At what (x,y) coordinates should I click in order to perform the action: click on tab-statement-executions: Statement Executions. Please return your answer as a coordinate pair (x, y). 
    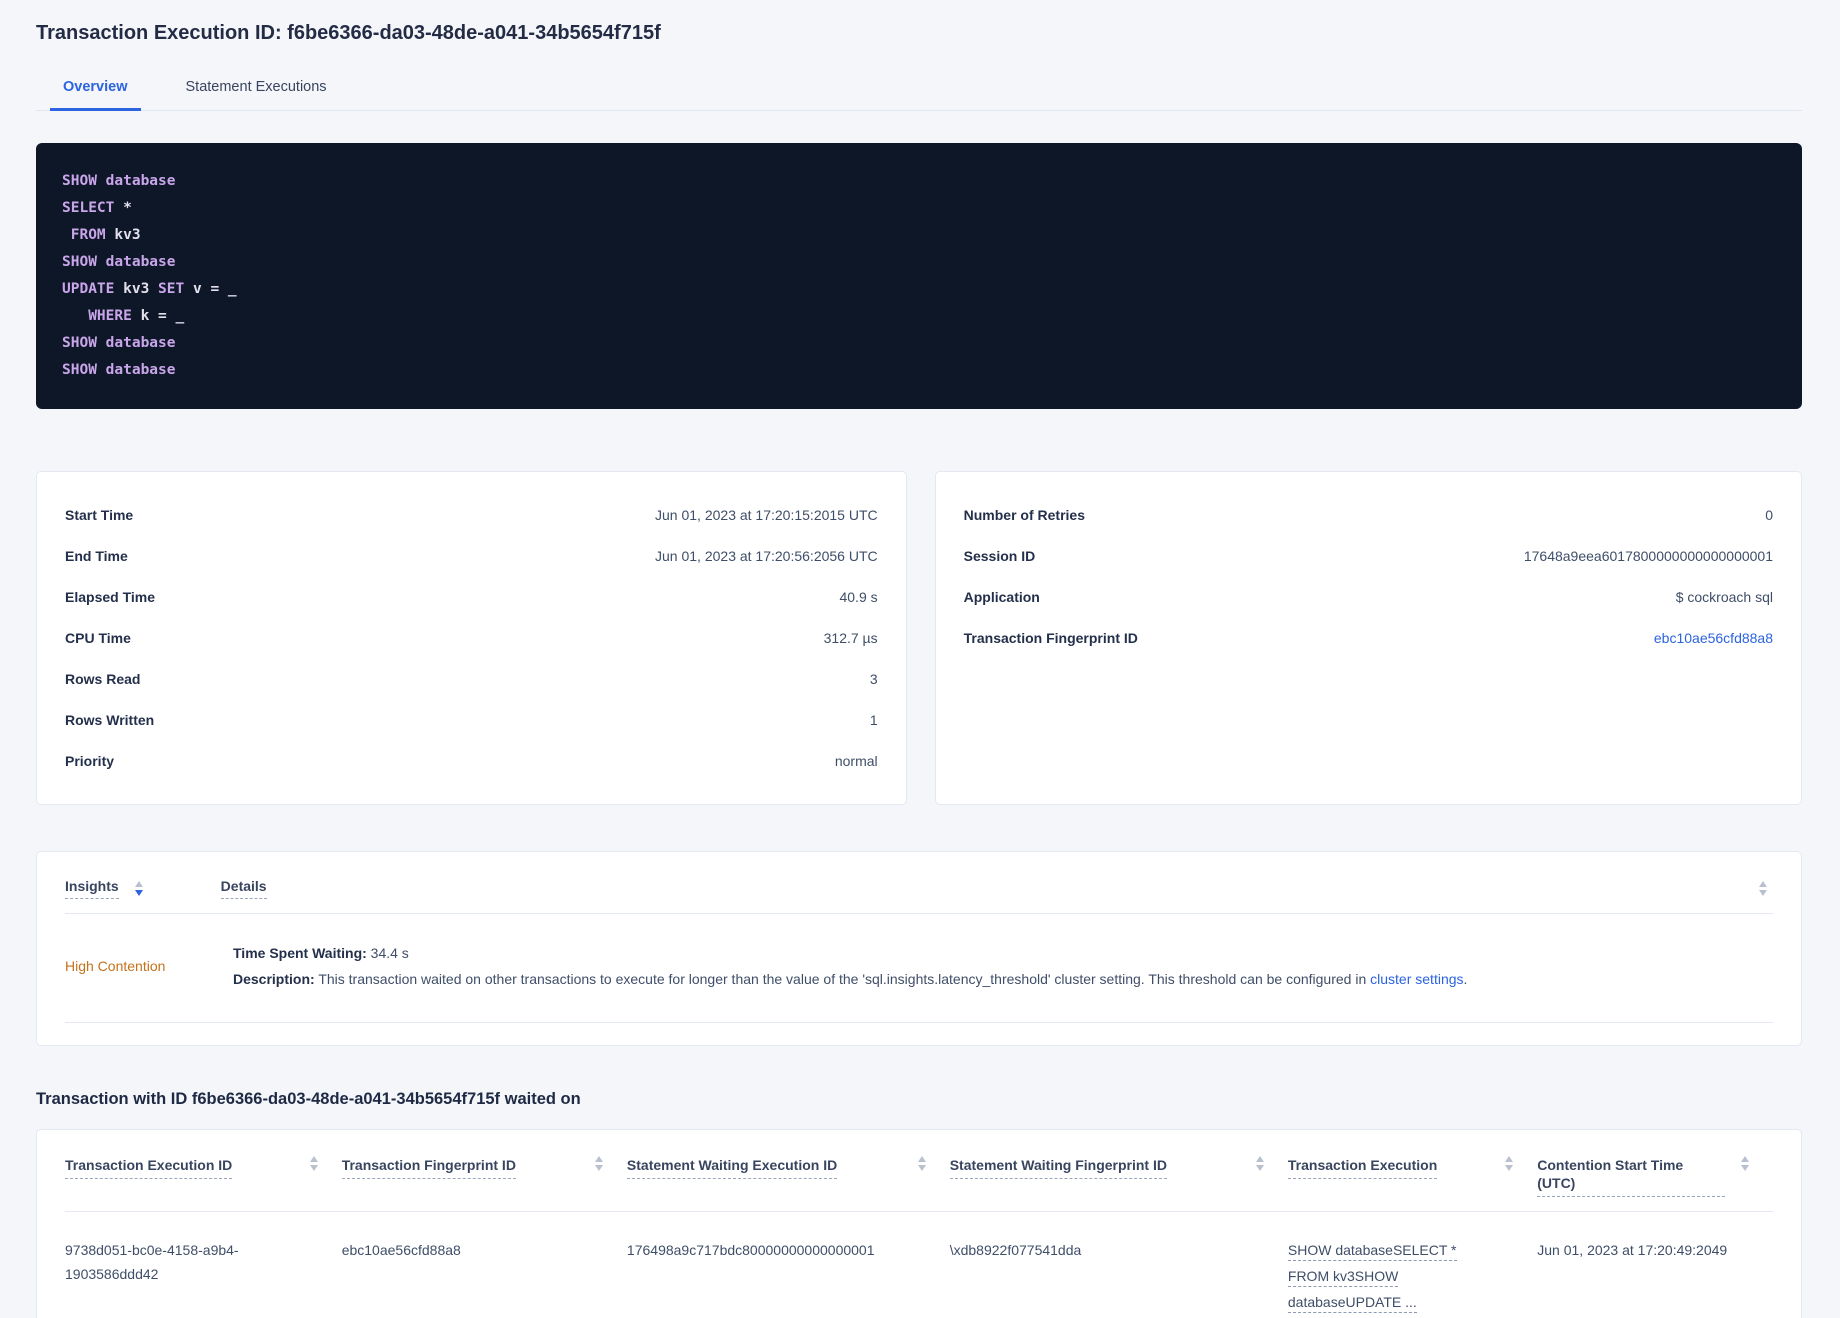
    Looking at the image, I should click on (256, 90).